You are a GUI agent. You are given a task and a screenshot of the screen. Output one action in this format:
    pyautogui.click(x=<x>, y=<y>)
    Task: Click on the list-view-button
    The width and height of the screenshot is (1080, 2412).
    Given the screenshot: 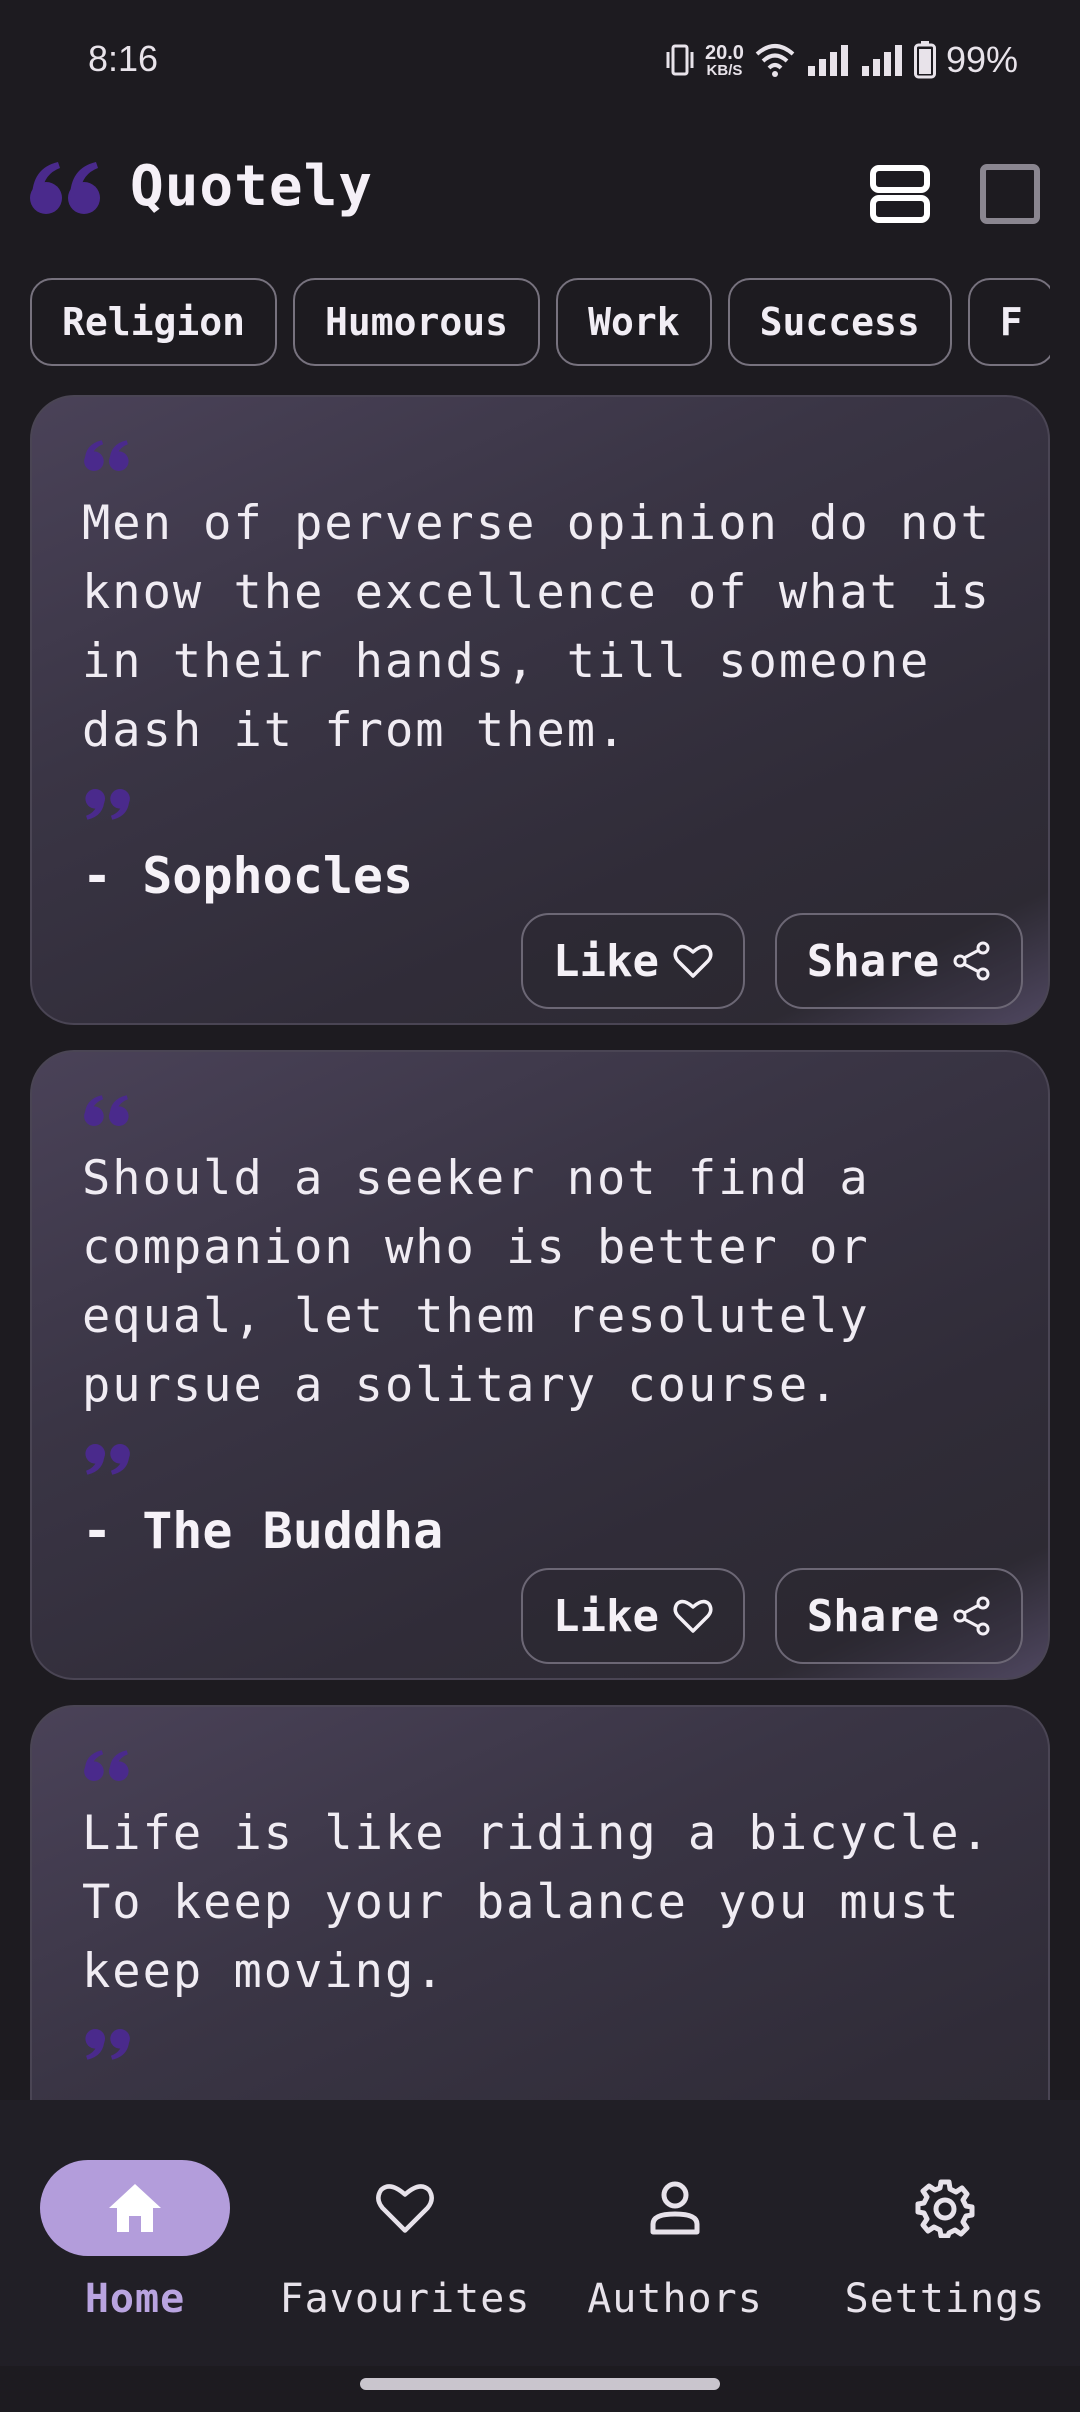 What is the action you would take?
    pyautogui.click(x=900, y=194)
    